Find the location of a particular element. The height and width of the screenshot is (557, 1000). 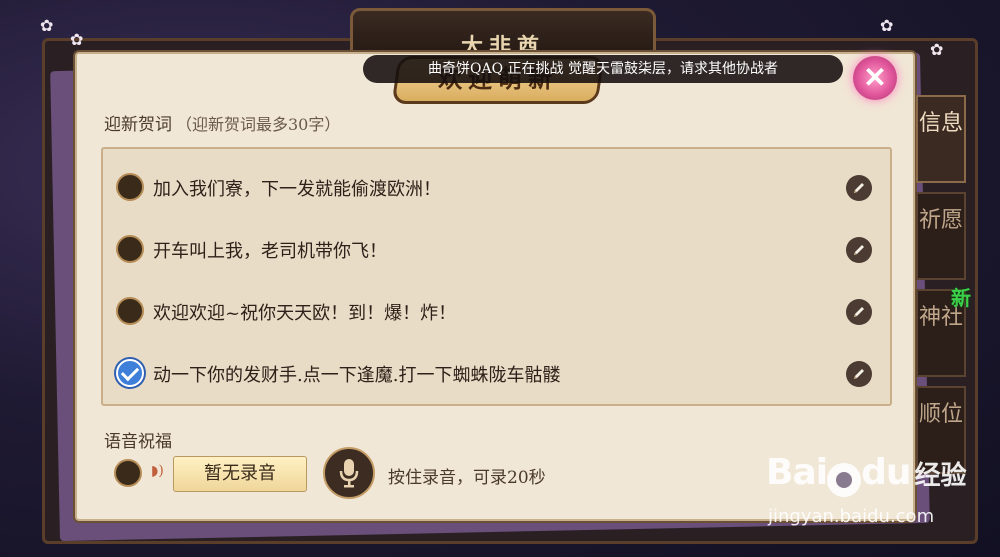

greeting-section-label: 迎新贺词 （迎新贺词最多30字） is located at coordinates (222, 122).